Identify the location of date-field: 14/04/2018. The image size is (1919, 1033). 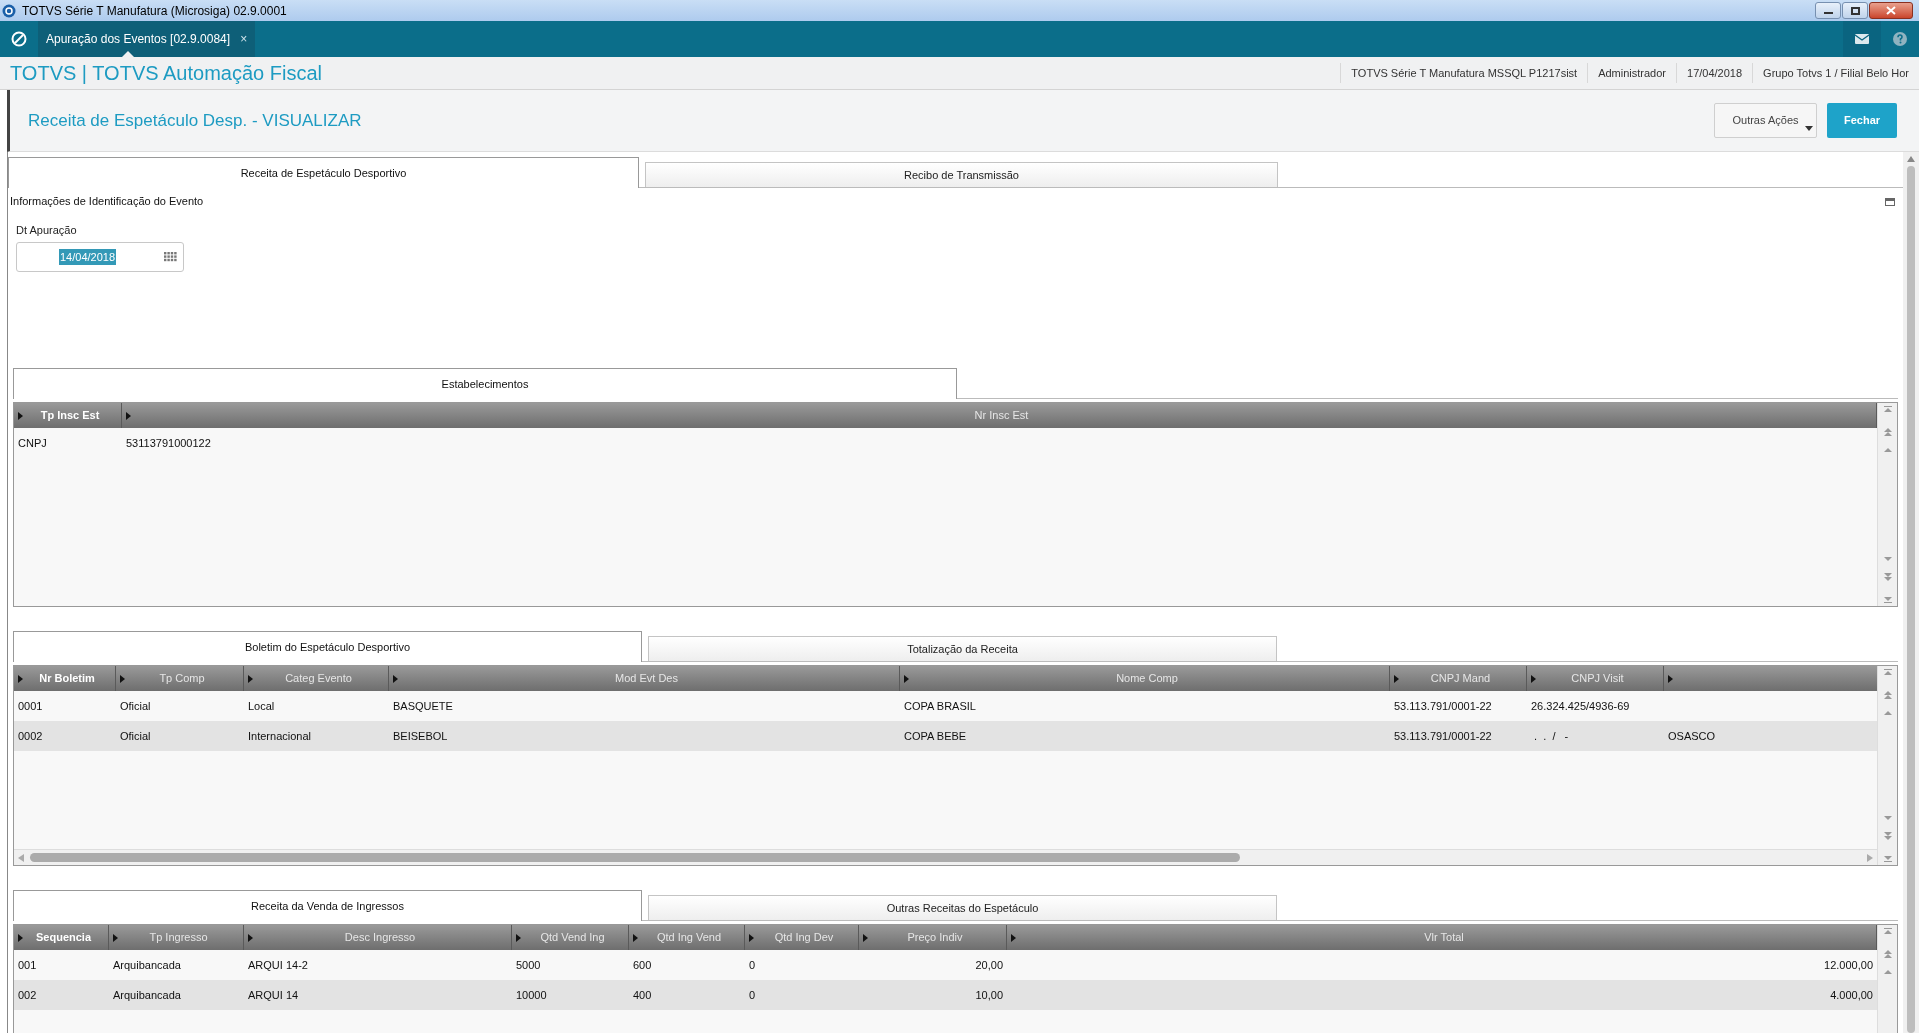
(100, 257).